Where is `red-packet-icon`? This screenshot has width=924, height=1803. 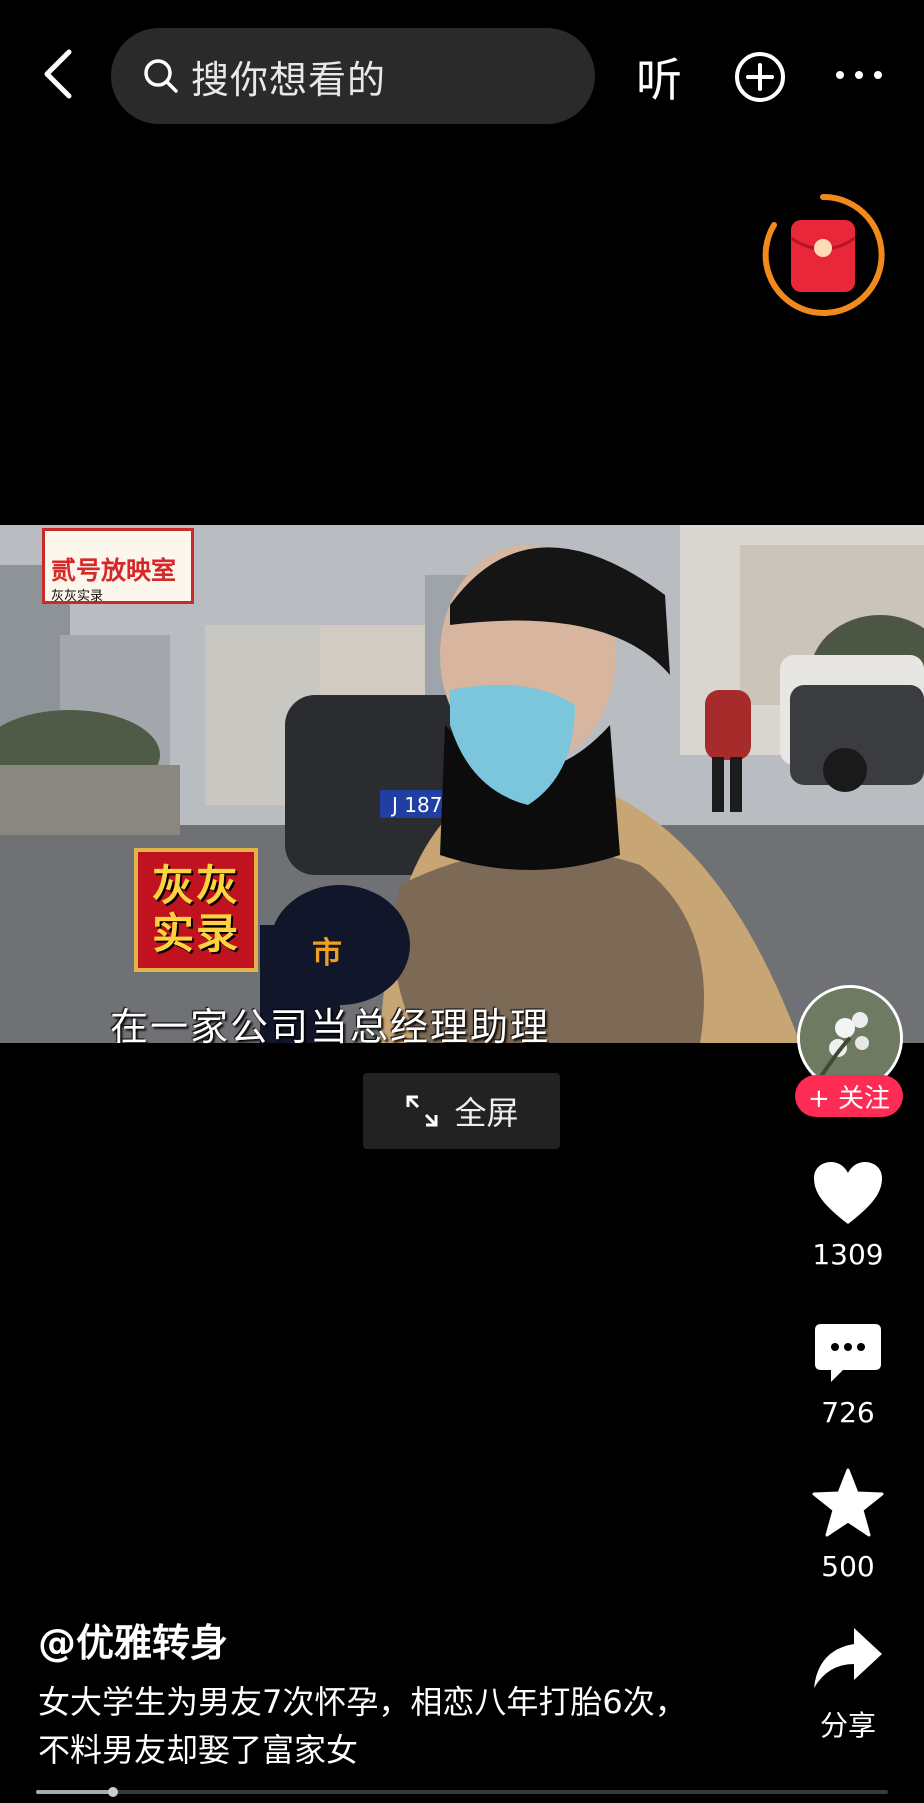
red-packet-icon is located at coordinates (823, 255).